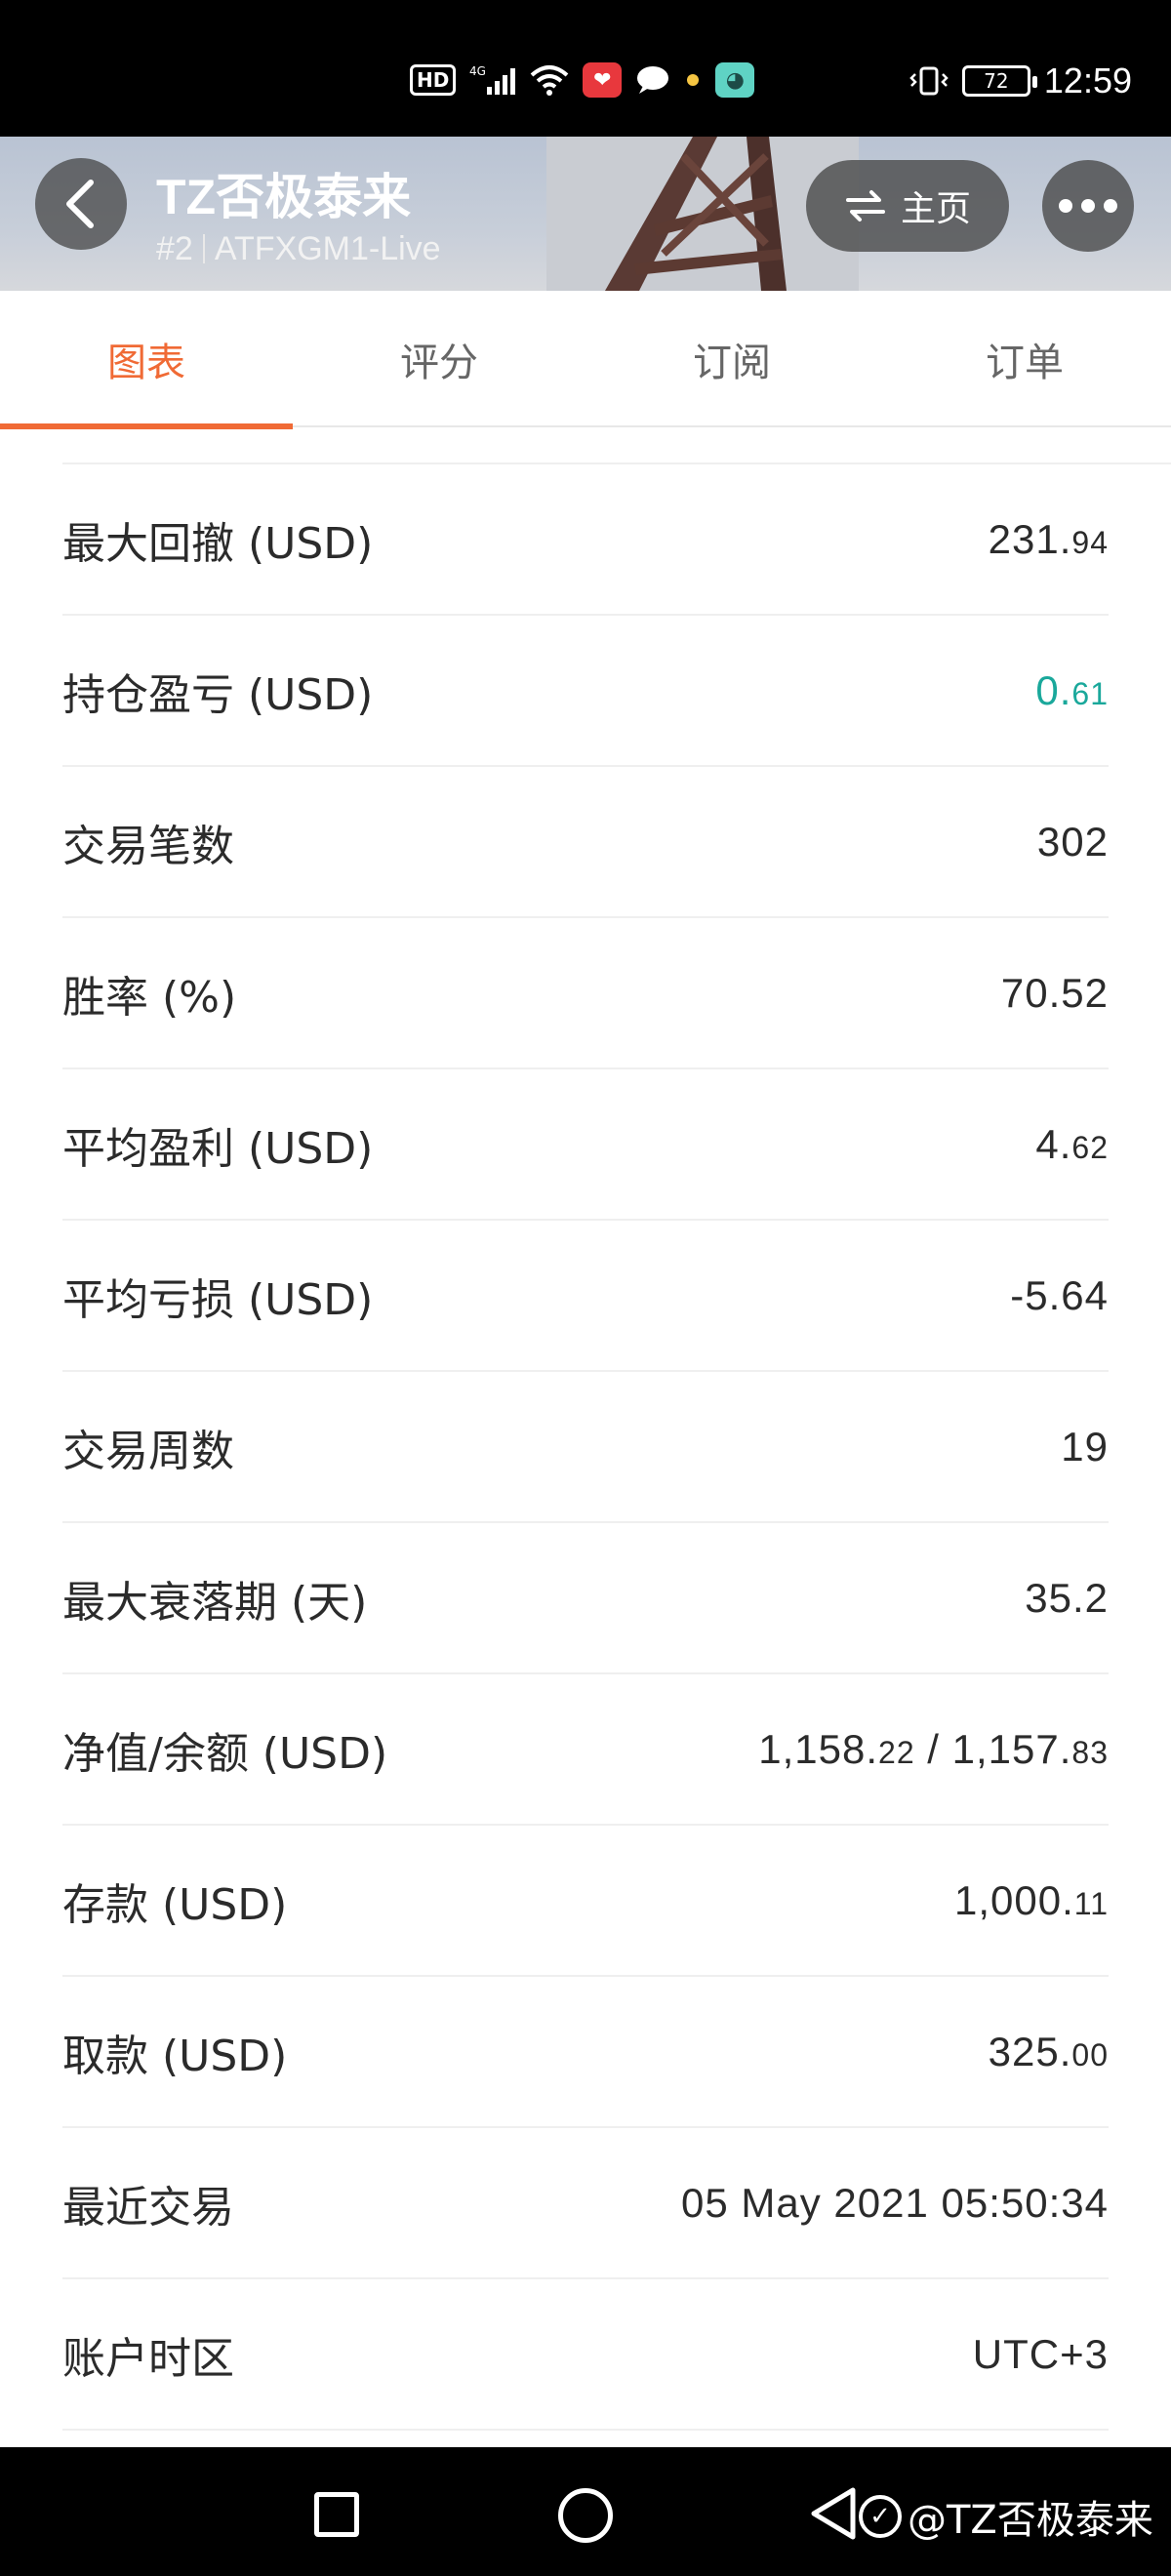 The width and height of the screenshot is (1171, 2576). I want to click on stat-row-max-drawdown: 最大回撤 (USD) 231.94, so click(585, 540).